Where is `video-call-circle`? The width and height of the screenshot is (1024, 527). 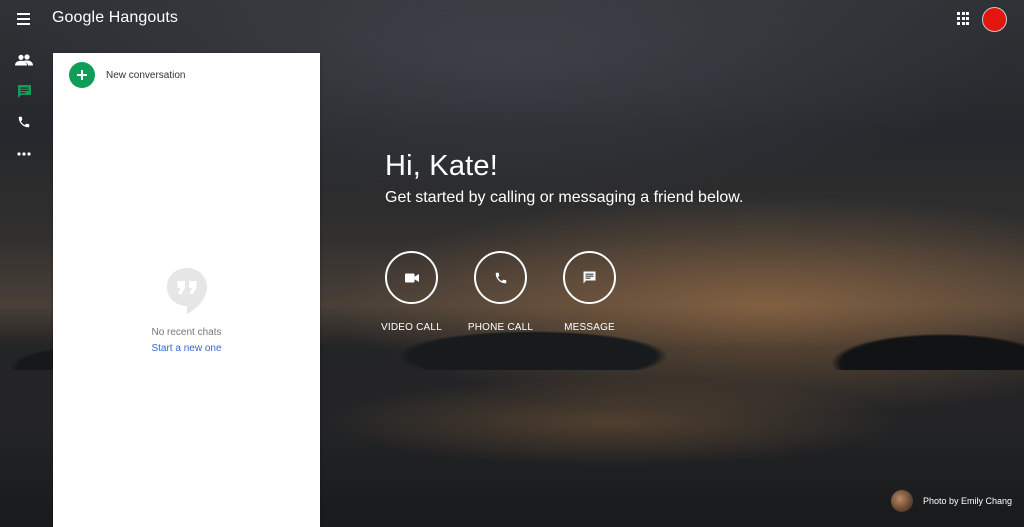 video-call-circle is located at coordinates (411, 277).